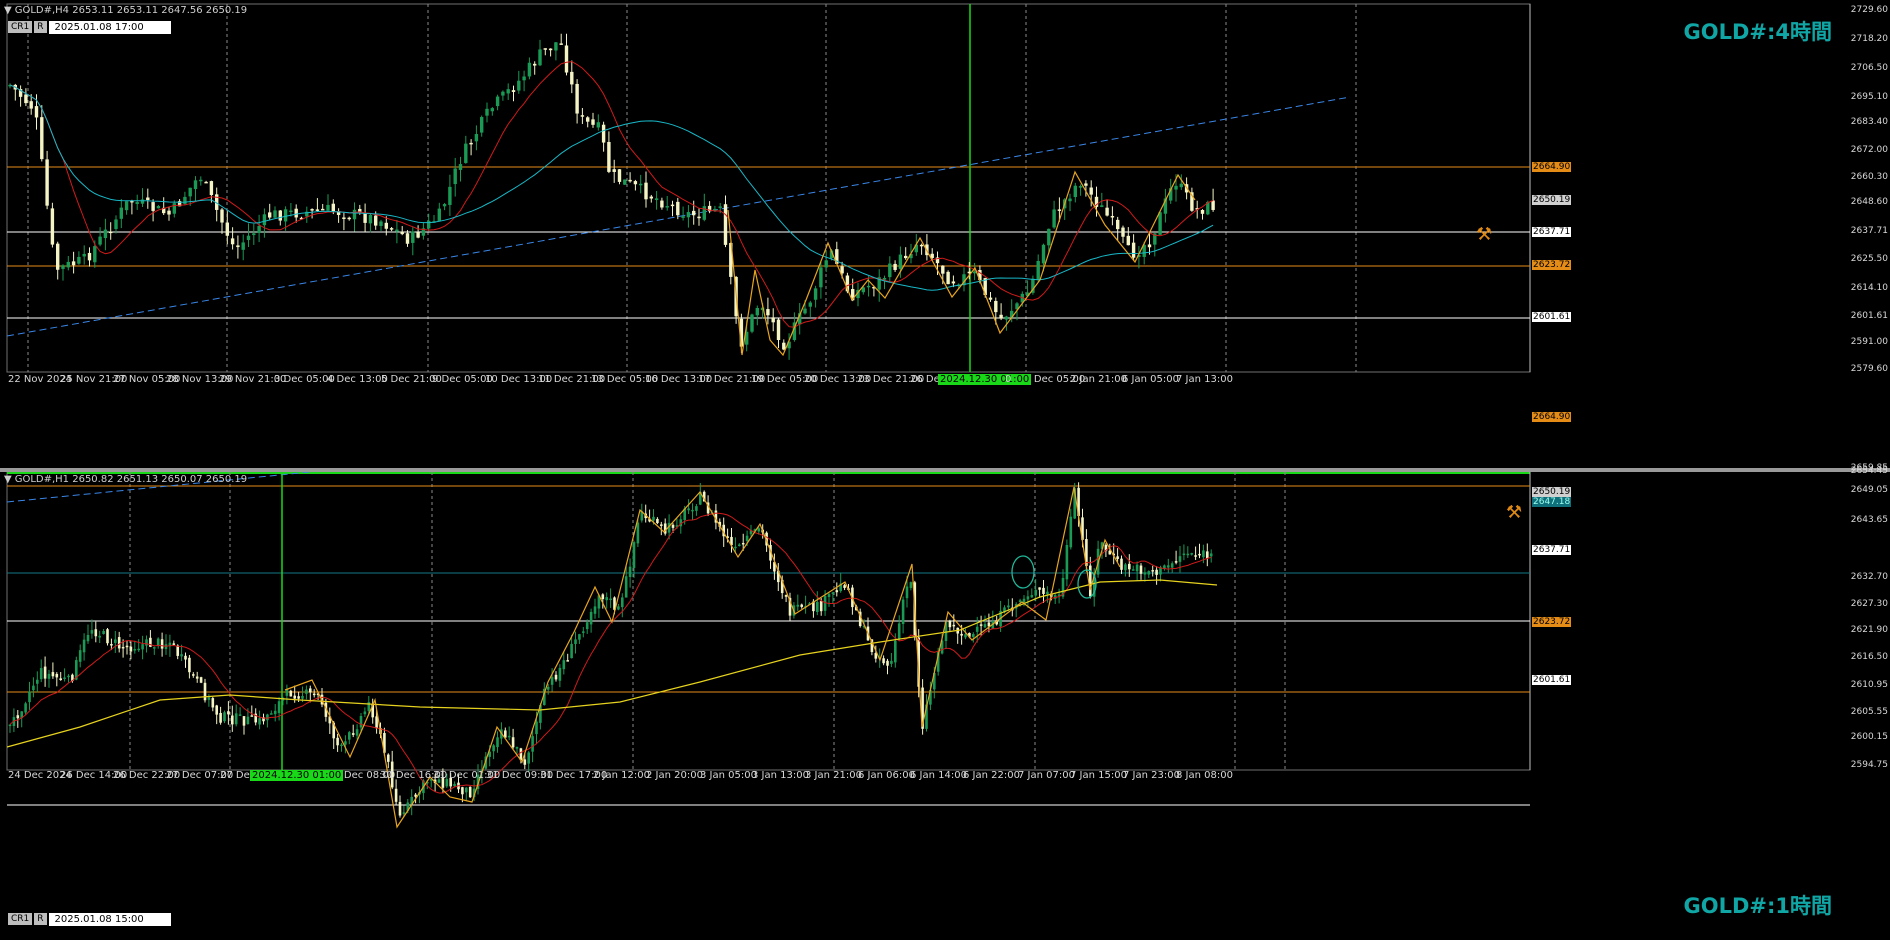  I want to click on time-axis-label: 2 Jan 20:00, so click(674, 775).